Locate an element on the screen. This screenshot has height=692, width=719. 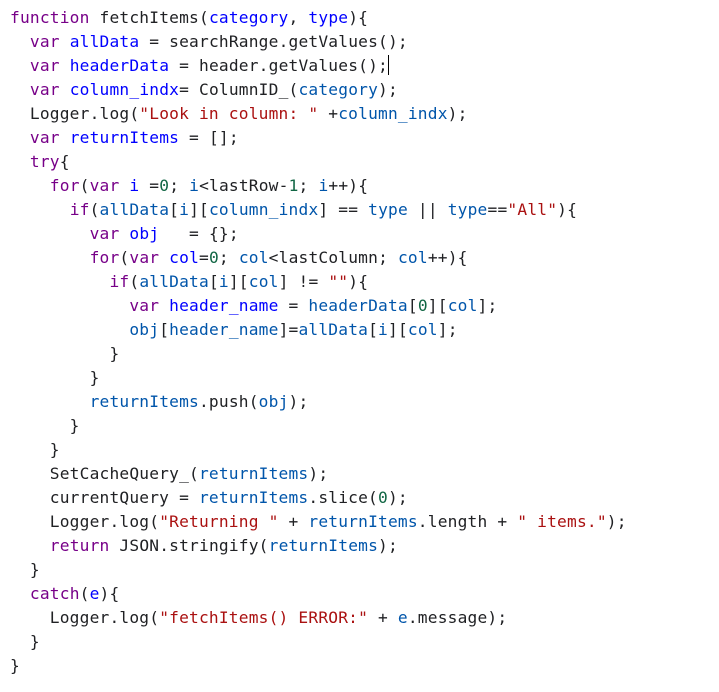
code-line: currentQuery = returnItems.slice(0); is located at coordinates (318, 498).